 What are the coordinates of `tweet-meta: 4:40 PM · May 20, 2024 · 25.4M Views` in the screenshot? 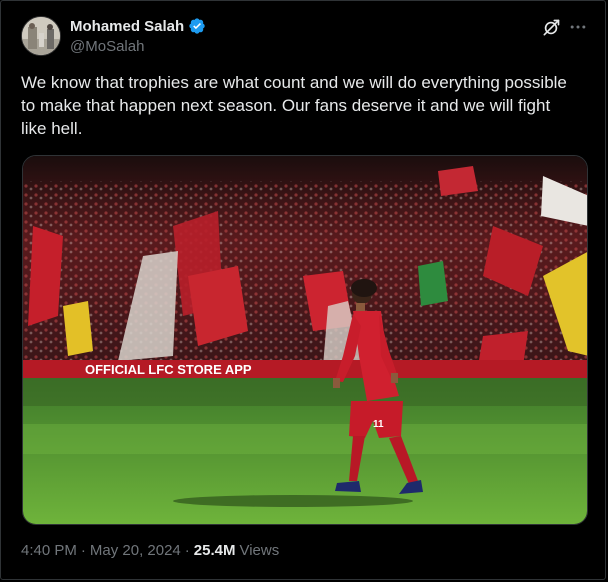 It's located at (150, 550).